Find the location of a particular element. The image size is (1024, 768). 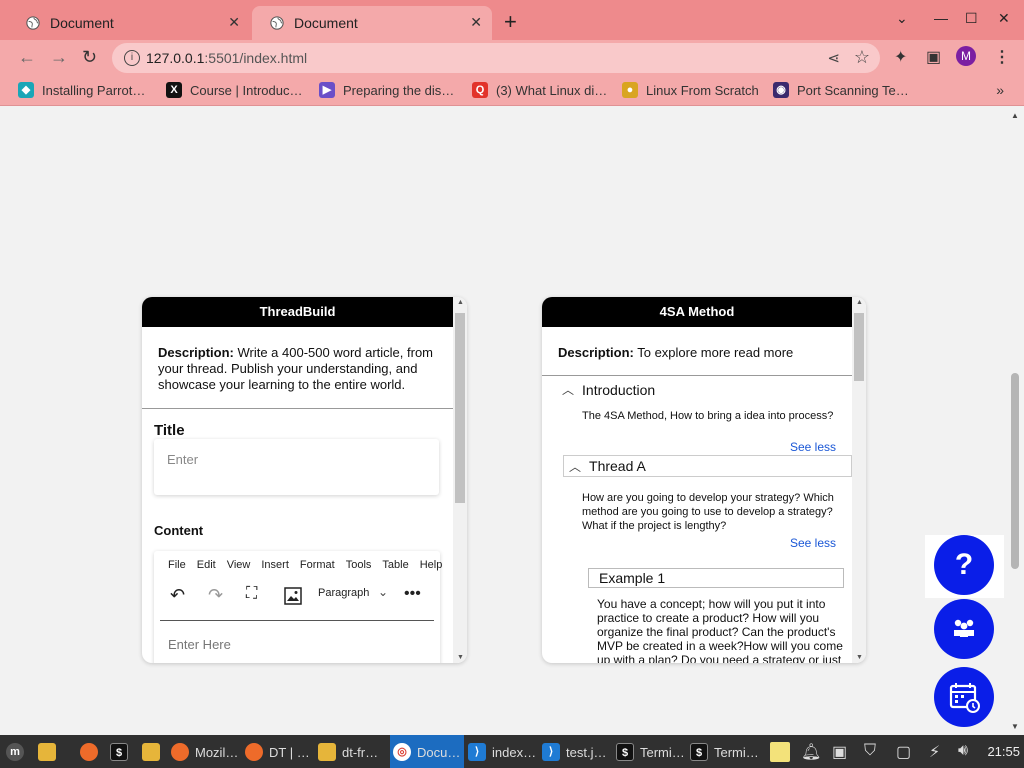

accordion-thread-a: ︿ Thread A is located at coordinates (707, 466).